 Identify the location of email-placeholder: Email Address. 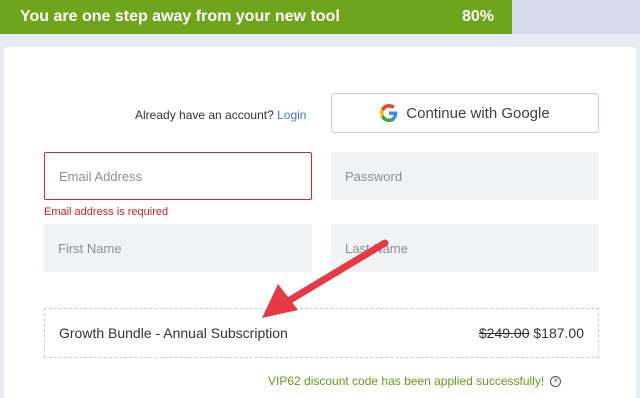
(101, 176).